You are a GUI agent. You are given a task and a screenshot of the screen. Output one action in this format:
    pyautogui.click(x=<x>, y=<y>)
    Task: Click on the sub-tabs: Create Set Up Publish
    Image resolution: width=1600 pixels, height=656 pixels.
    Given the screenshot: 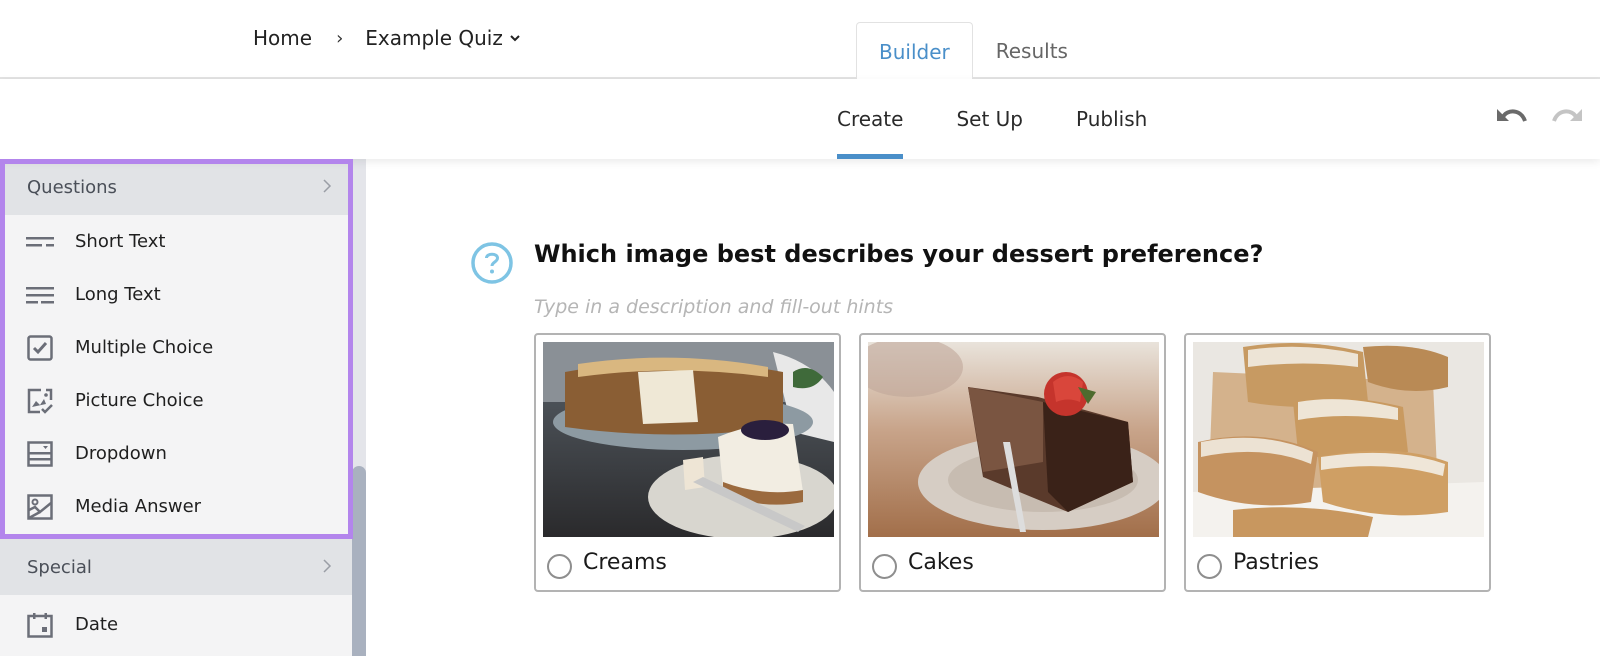 What is the action you would take?
    pyautogui.click(x=1018, y=119)
    